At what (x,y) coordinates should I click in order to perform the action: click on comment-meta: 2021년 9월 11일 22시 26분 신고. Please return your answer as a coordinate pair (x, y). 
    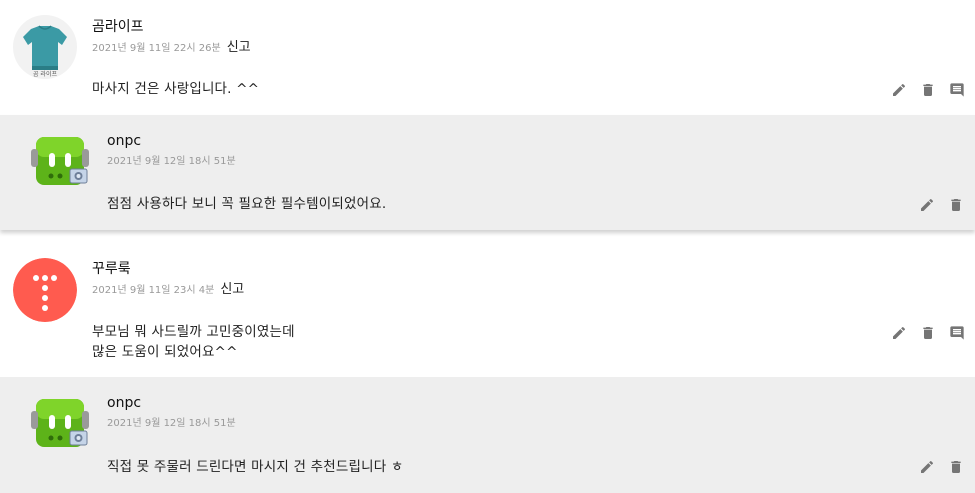
    Looking at the image, I should click on (171, 45).